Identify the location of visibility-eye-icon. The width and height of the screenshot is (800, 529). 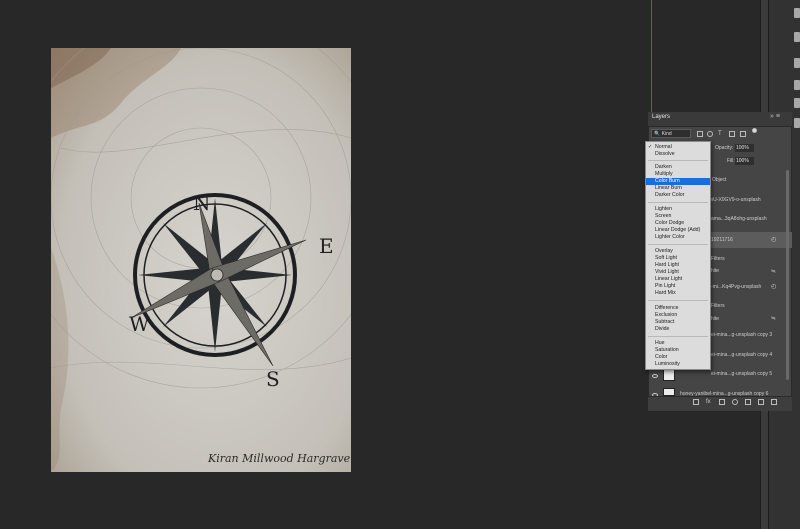
(655, 376).